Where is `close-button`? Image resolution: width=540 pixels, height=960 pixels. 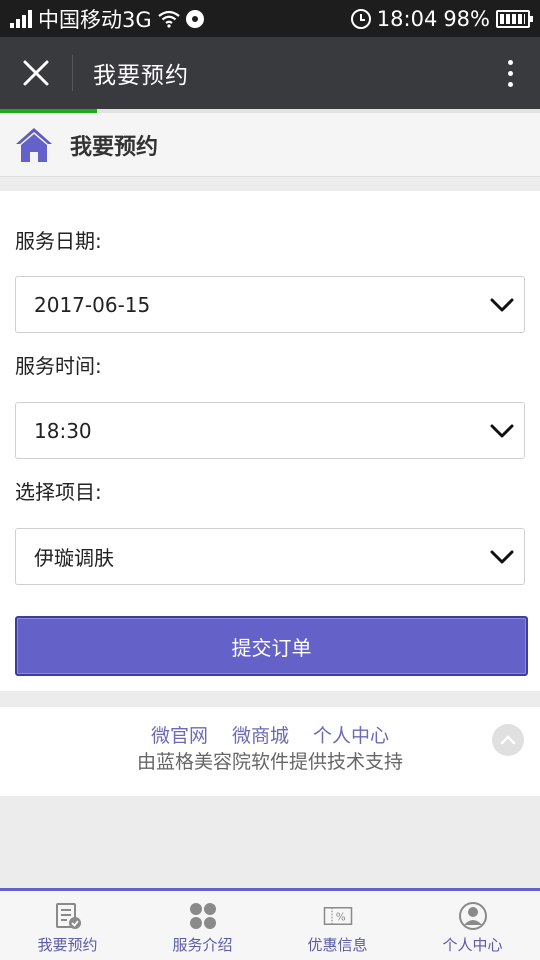 close-button is located at coordinates (36, 73).